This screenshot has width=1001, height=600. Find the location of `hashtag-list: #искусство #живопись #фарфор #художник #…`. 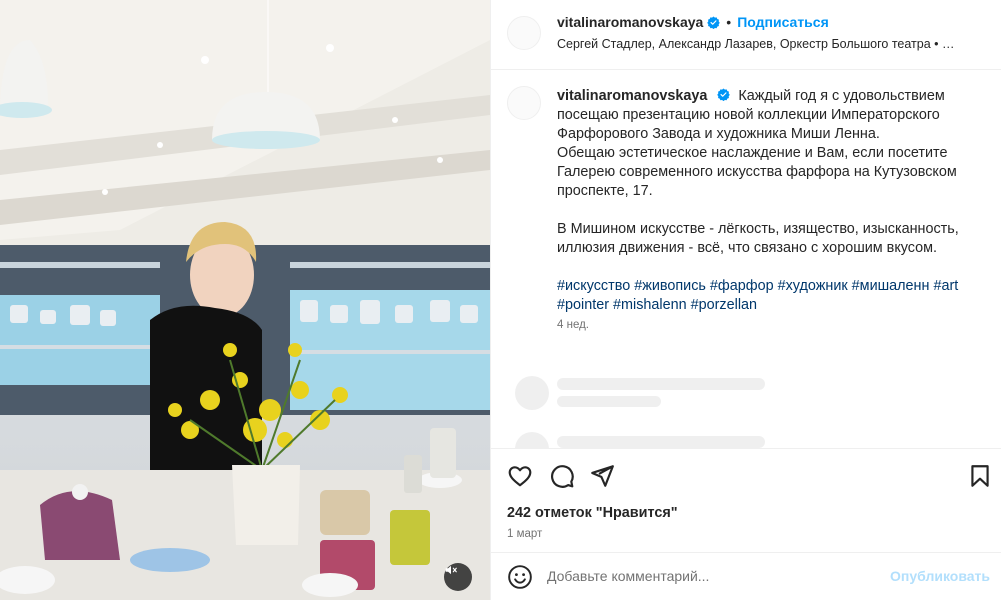

hashtag-list: #искусство #живопись #фарфор #художник #… is located at coordinates (767, 296).